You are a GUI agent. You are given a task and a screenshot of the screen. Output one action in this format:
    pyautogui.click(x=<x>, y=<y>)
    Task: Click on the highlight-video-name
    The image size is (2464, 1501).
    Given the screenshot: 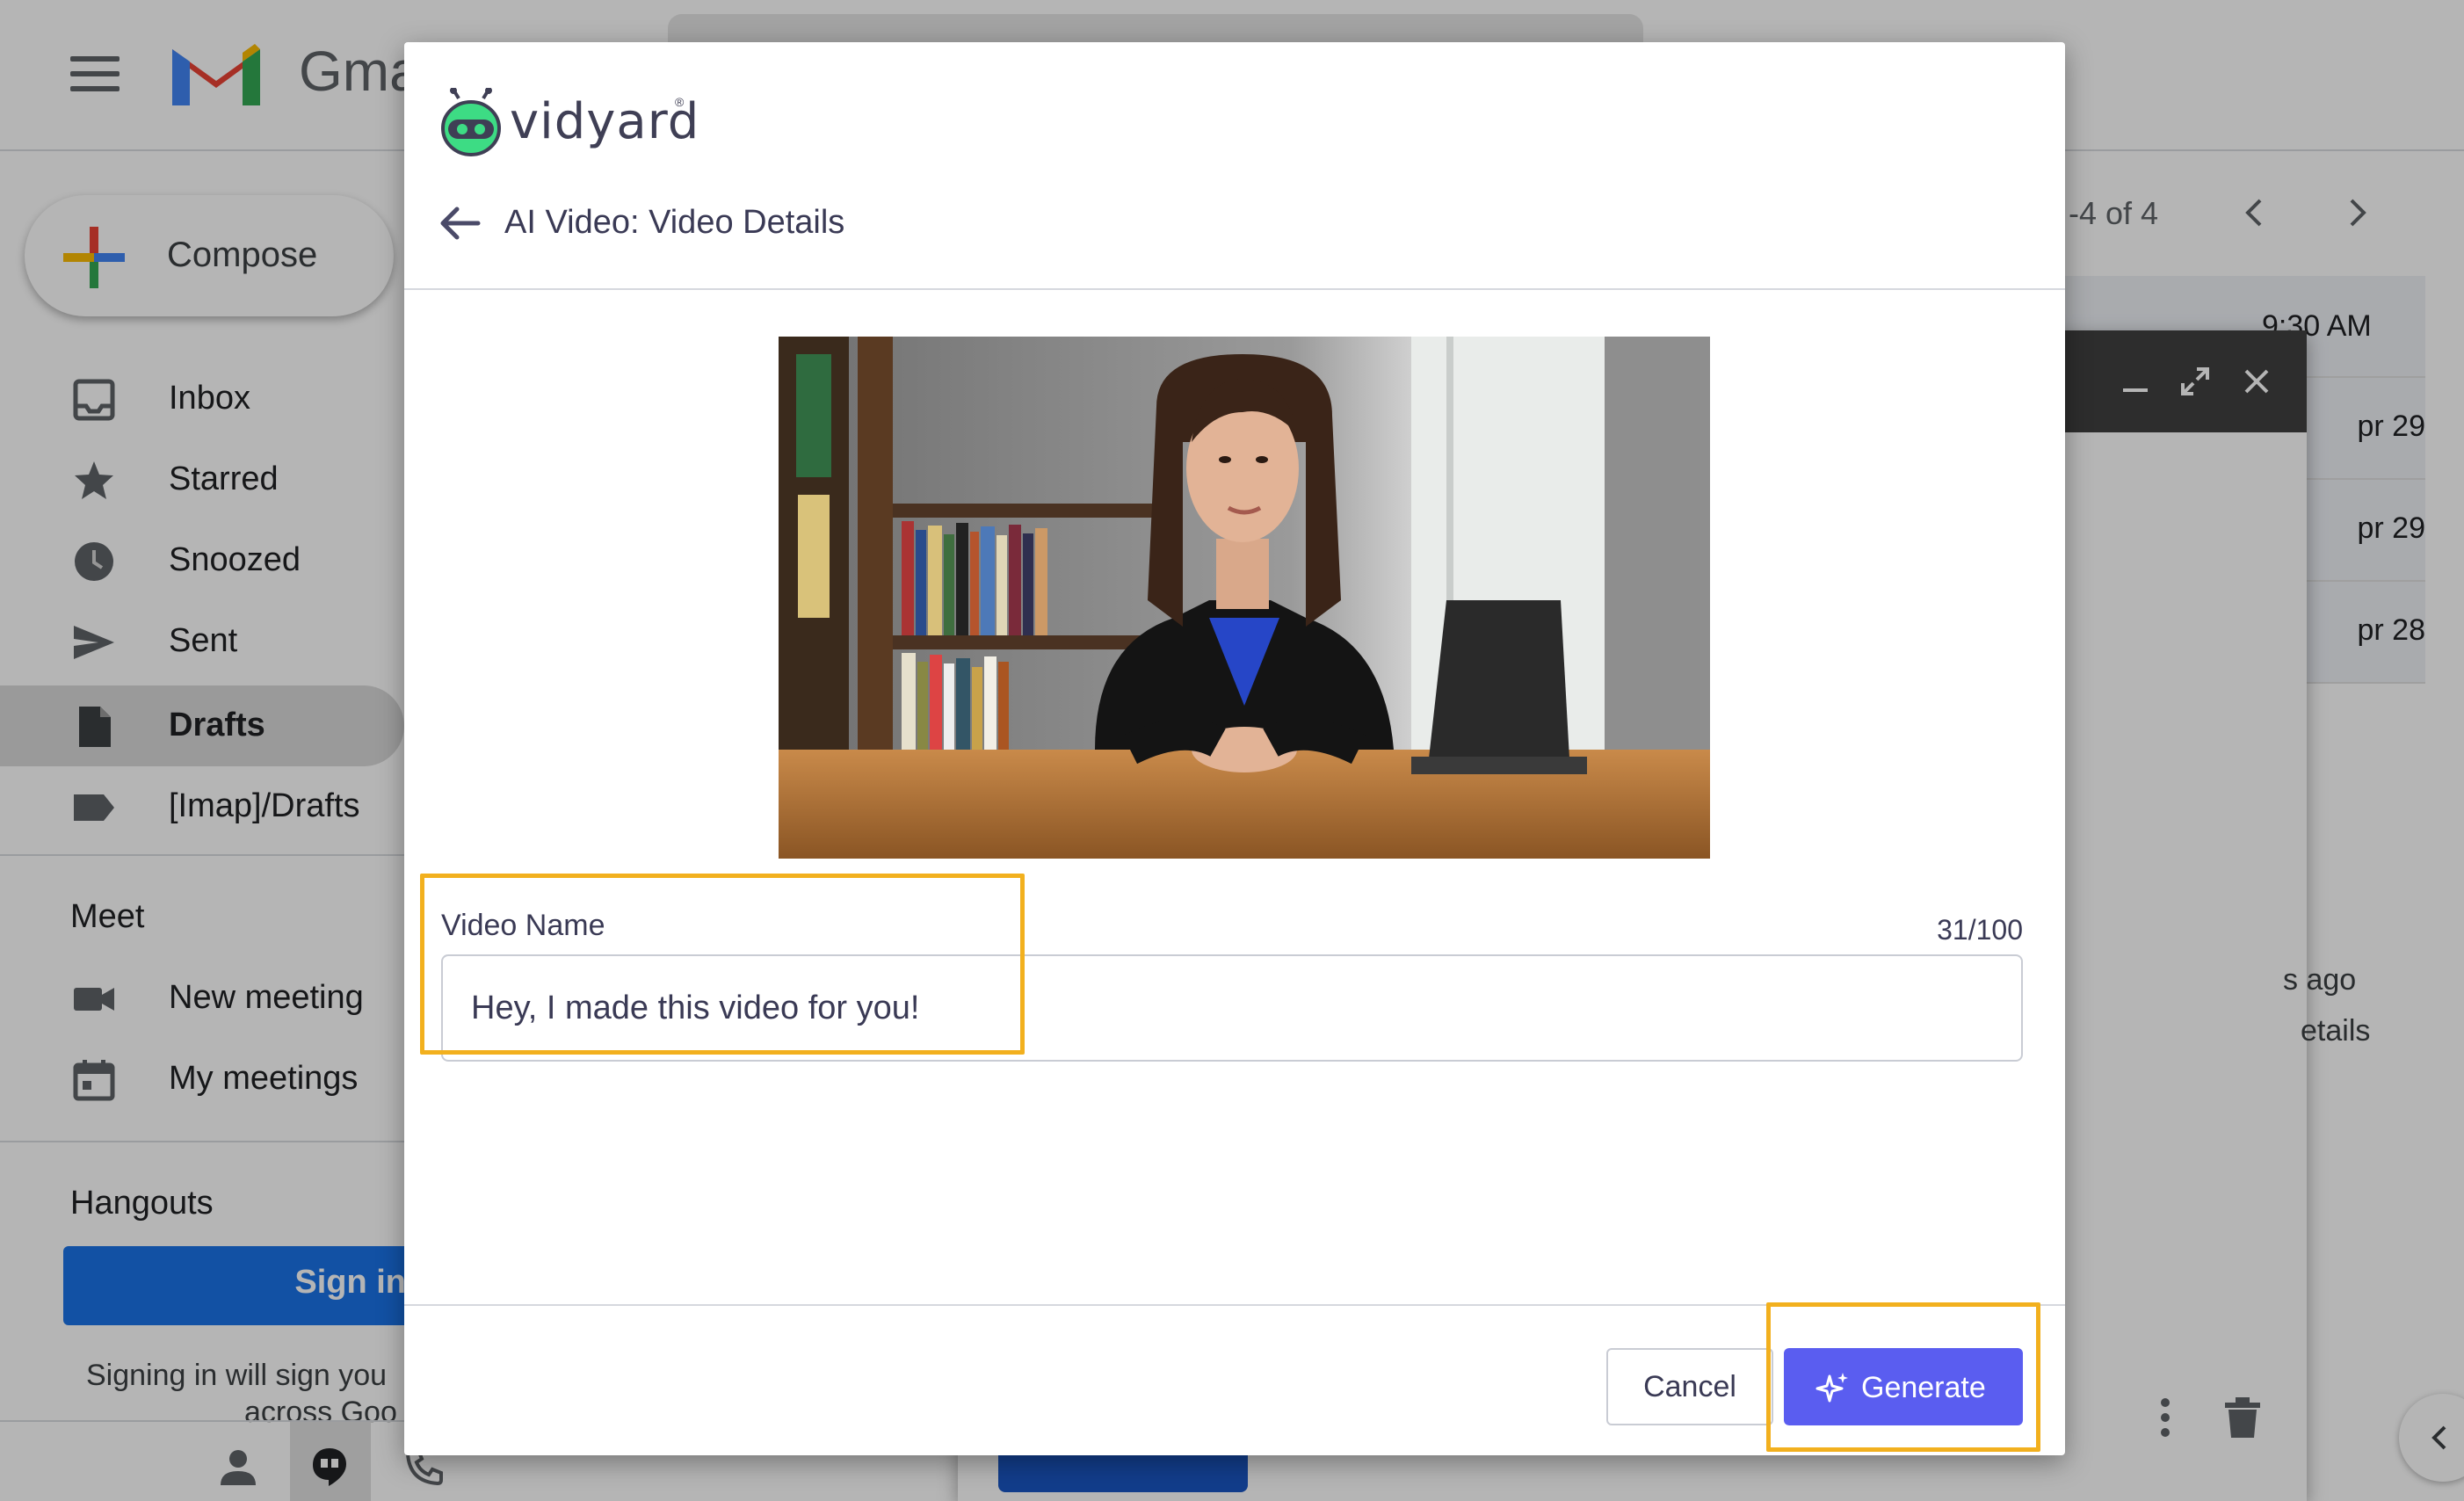 What is the action you would take?
    pyautogui.click(x=722, y=964)
    